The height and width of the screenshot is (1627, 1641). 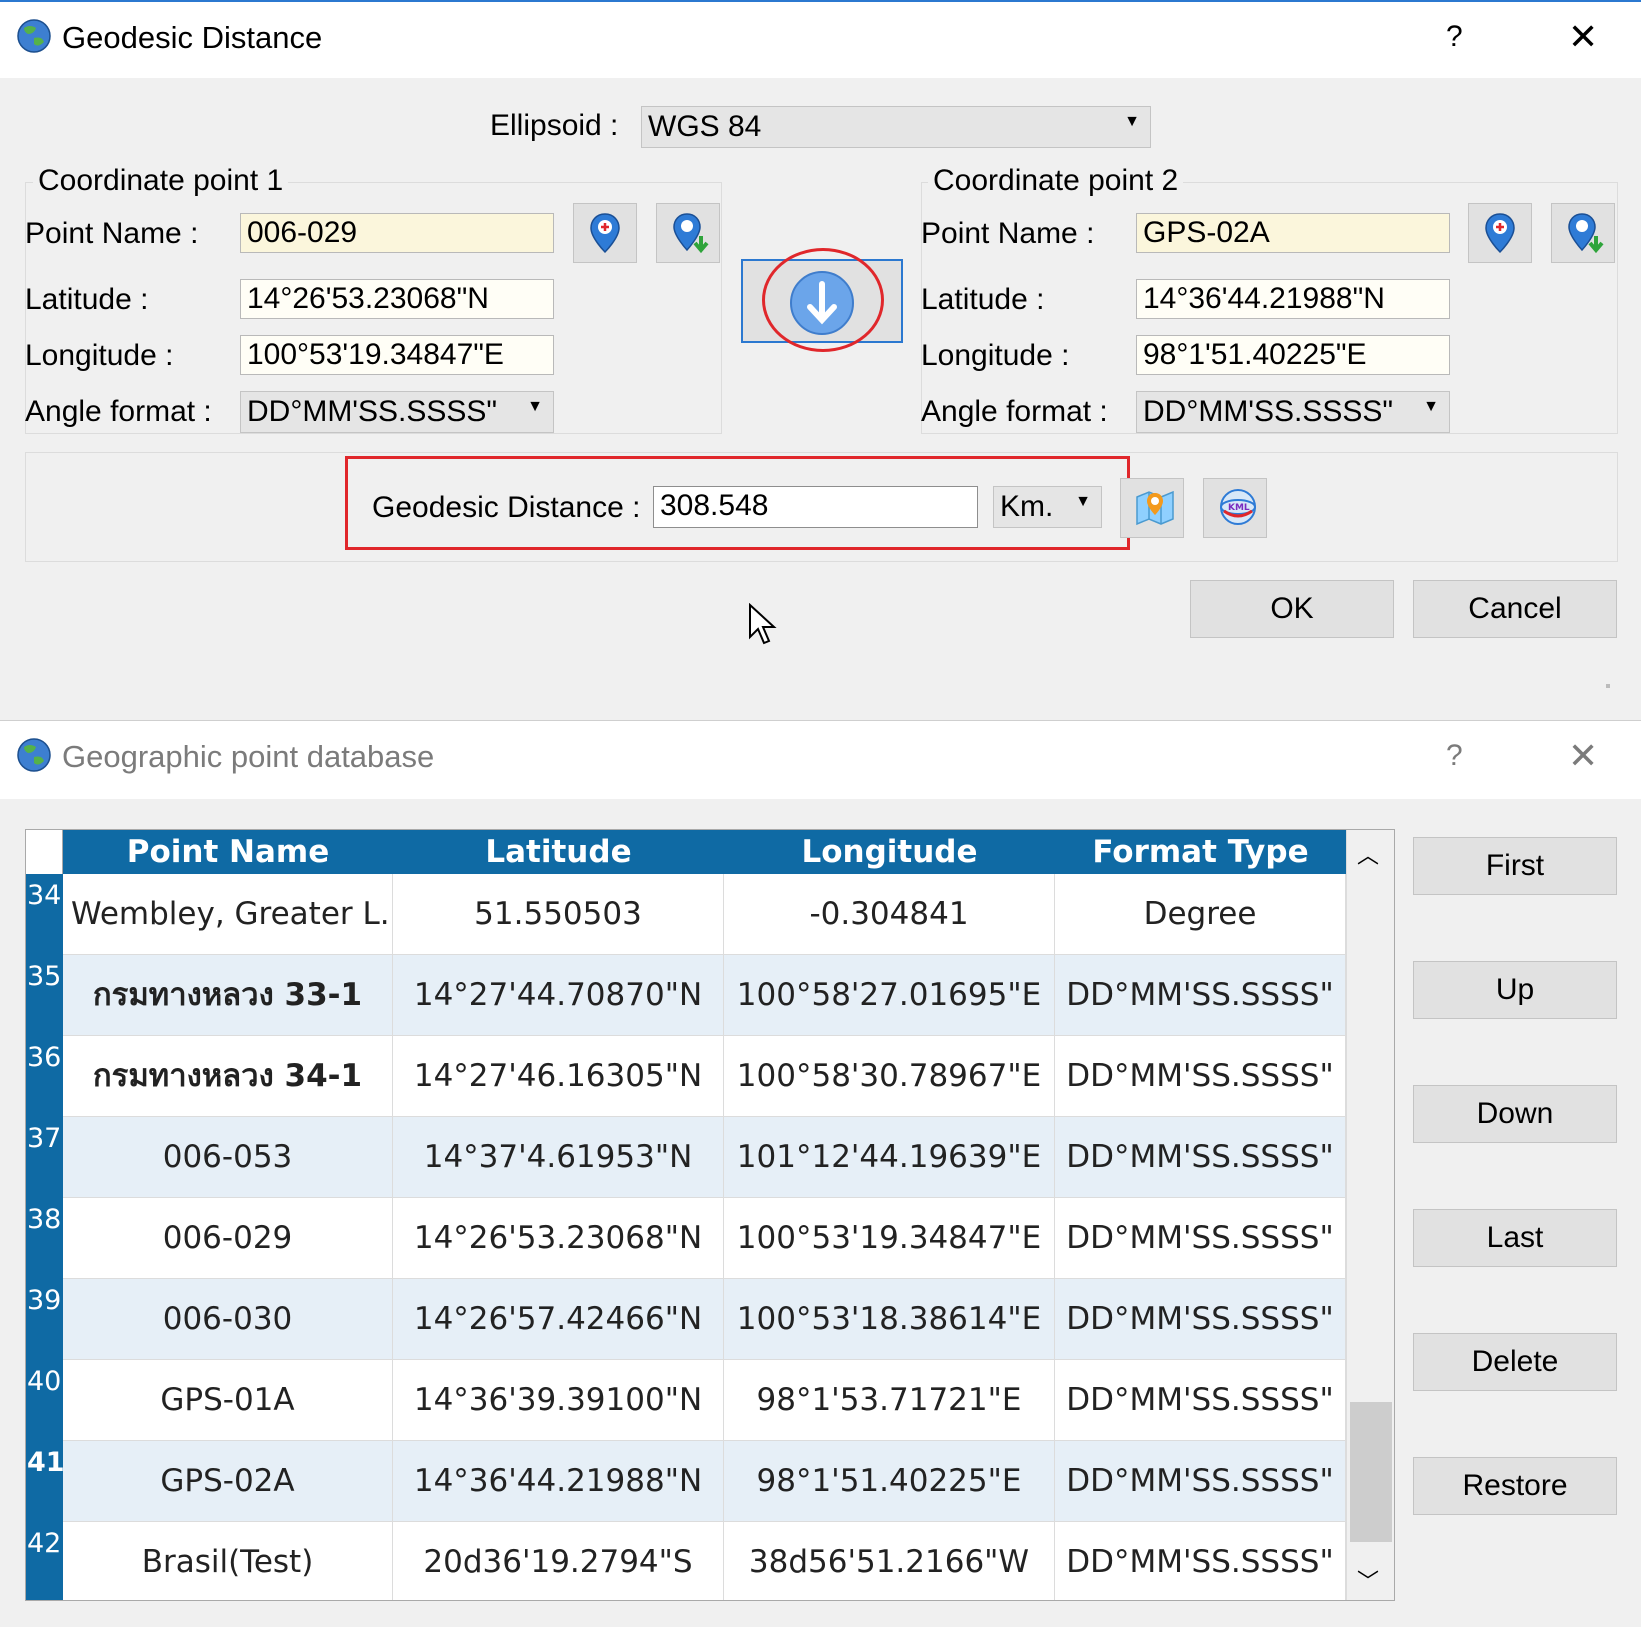 I want to click on row-number: 35, so click(x=44, y=976).